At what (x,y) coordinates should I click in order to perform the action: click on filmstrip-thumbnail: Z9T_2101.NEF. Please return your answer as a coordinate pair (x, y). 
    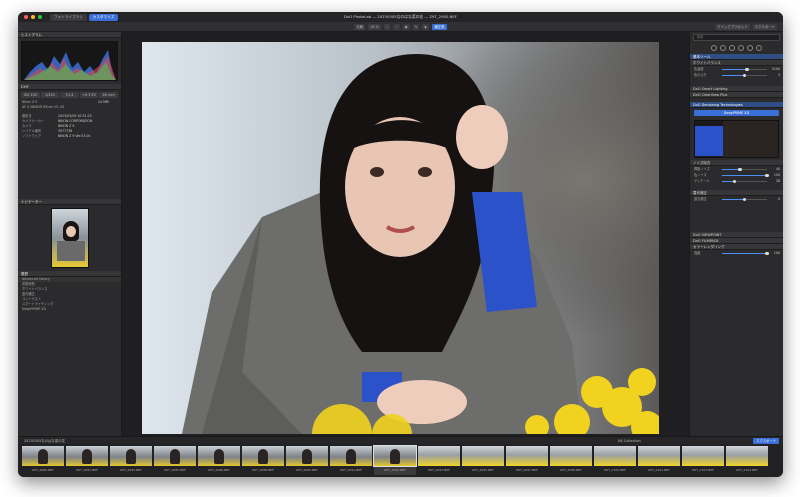
    Looking at the image, I should click on (659, 460).